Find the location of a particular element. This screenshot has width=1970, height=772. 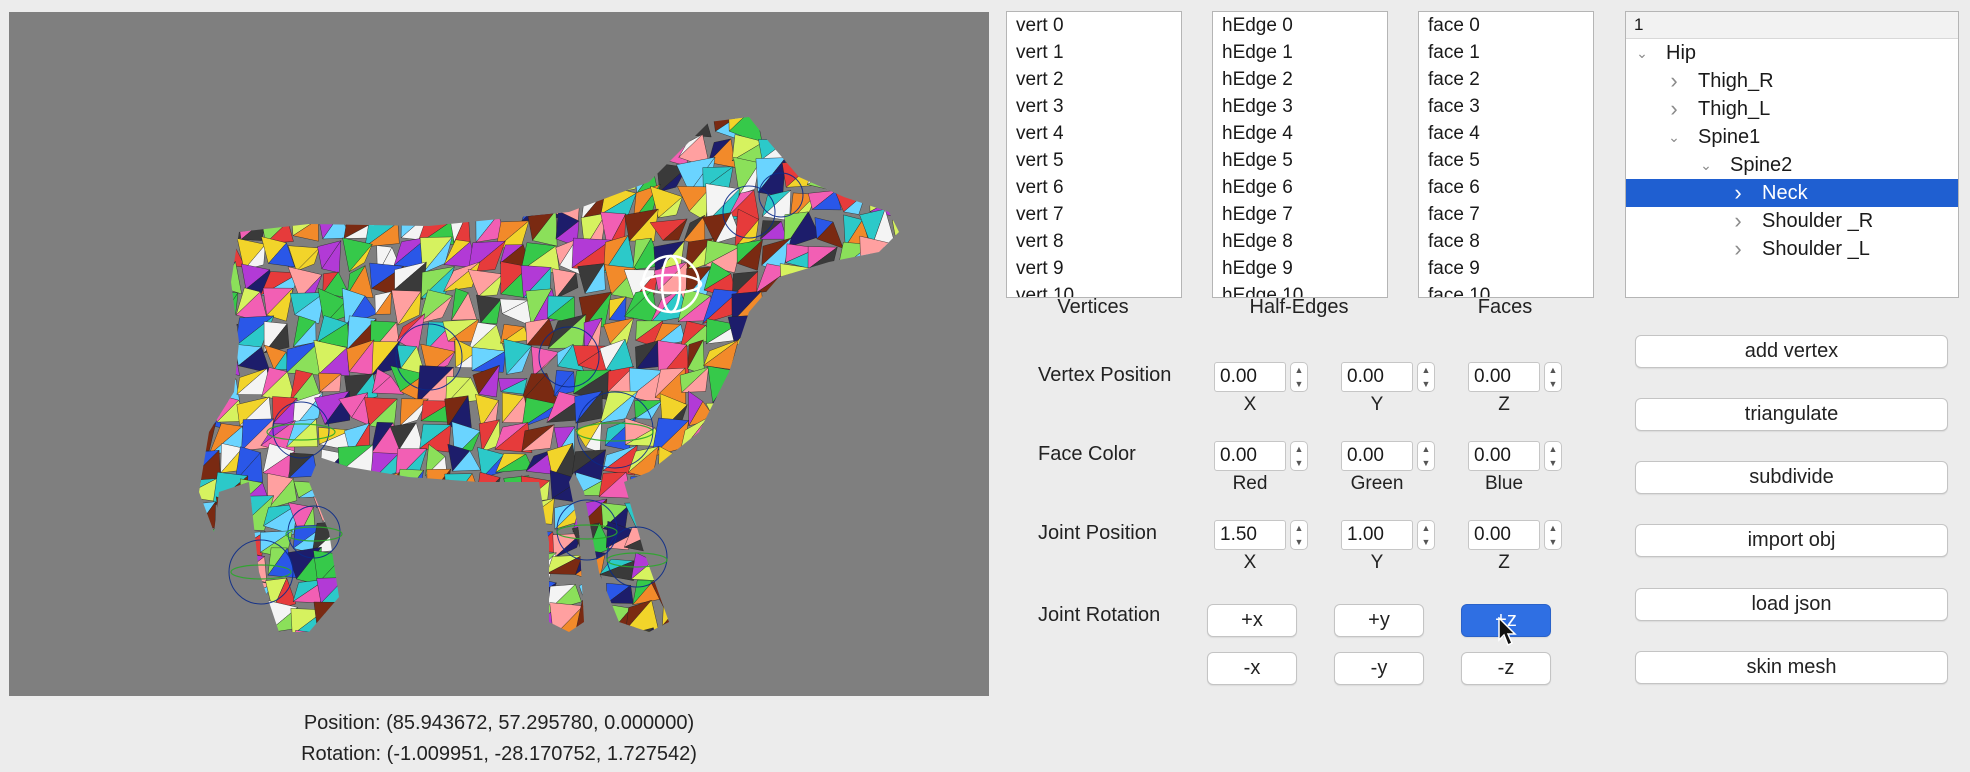

vertex-position-x-input: 0.00 is located at coordinates (1250, 377).